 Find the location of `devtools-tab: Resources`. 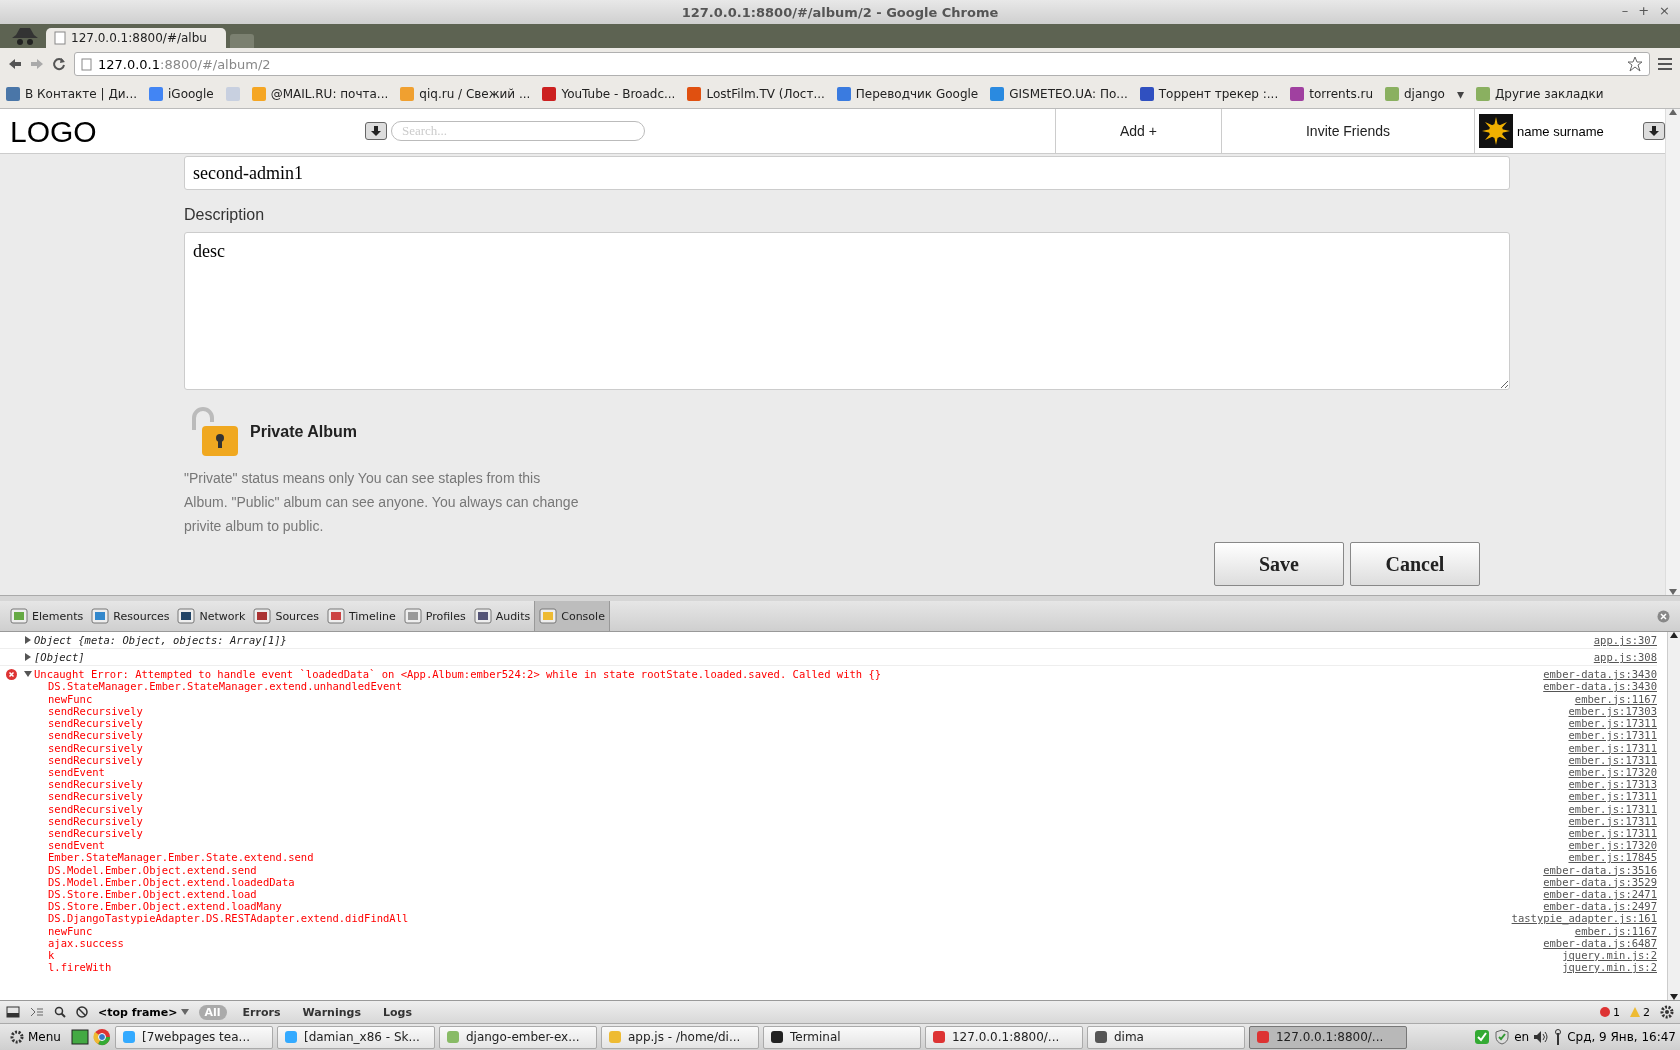

devtools-tab: Resources is located at coordinates (130, 616).